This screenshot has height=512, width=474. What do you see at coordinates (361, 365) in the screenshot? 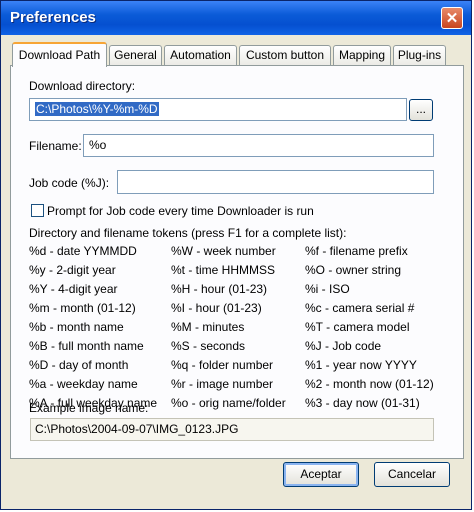
I see `token-item: %1 - year now YYYY` at bounding box center [361, 365].